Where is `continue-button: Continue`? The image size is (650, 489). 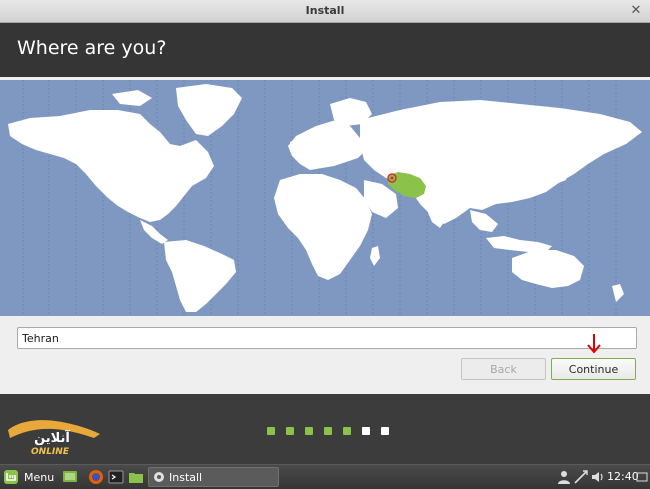 continue-button: Continue is located at coordinates (593, 369).